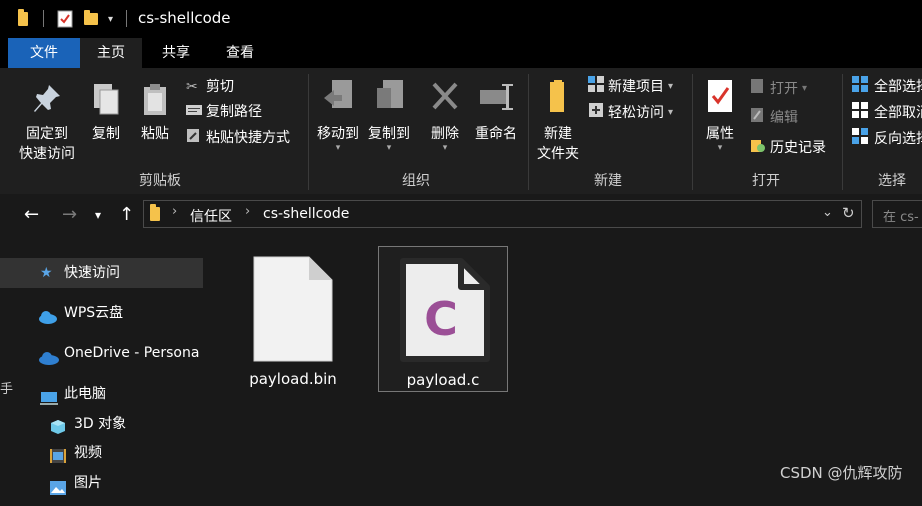  What do you see at coordinates (720, 134) in the screenshot?
I see `properties-label: 属性` at bounding box center [720, 134].